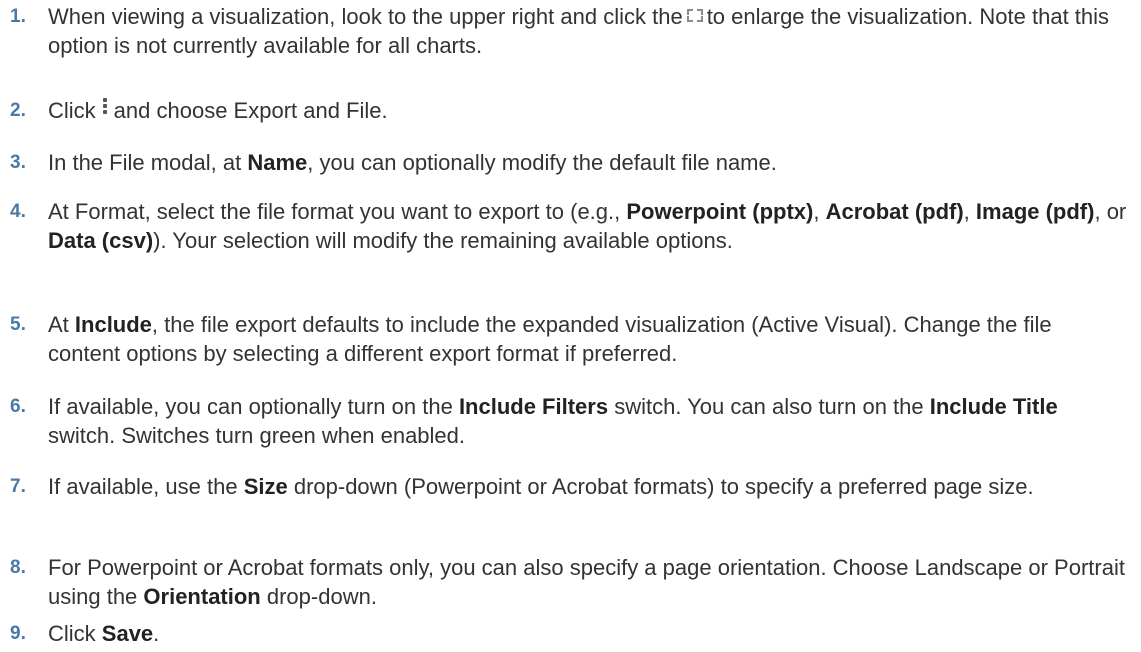 The width and height of the screenshot is (1141, 652). I want to click on step-text: Click Save., so click(104, 633).